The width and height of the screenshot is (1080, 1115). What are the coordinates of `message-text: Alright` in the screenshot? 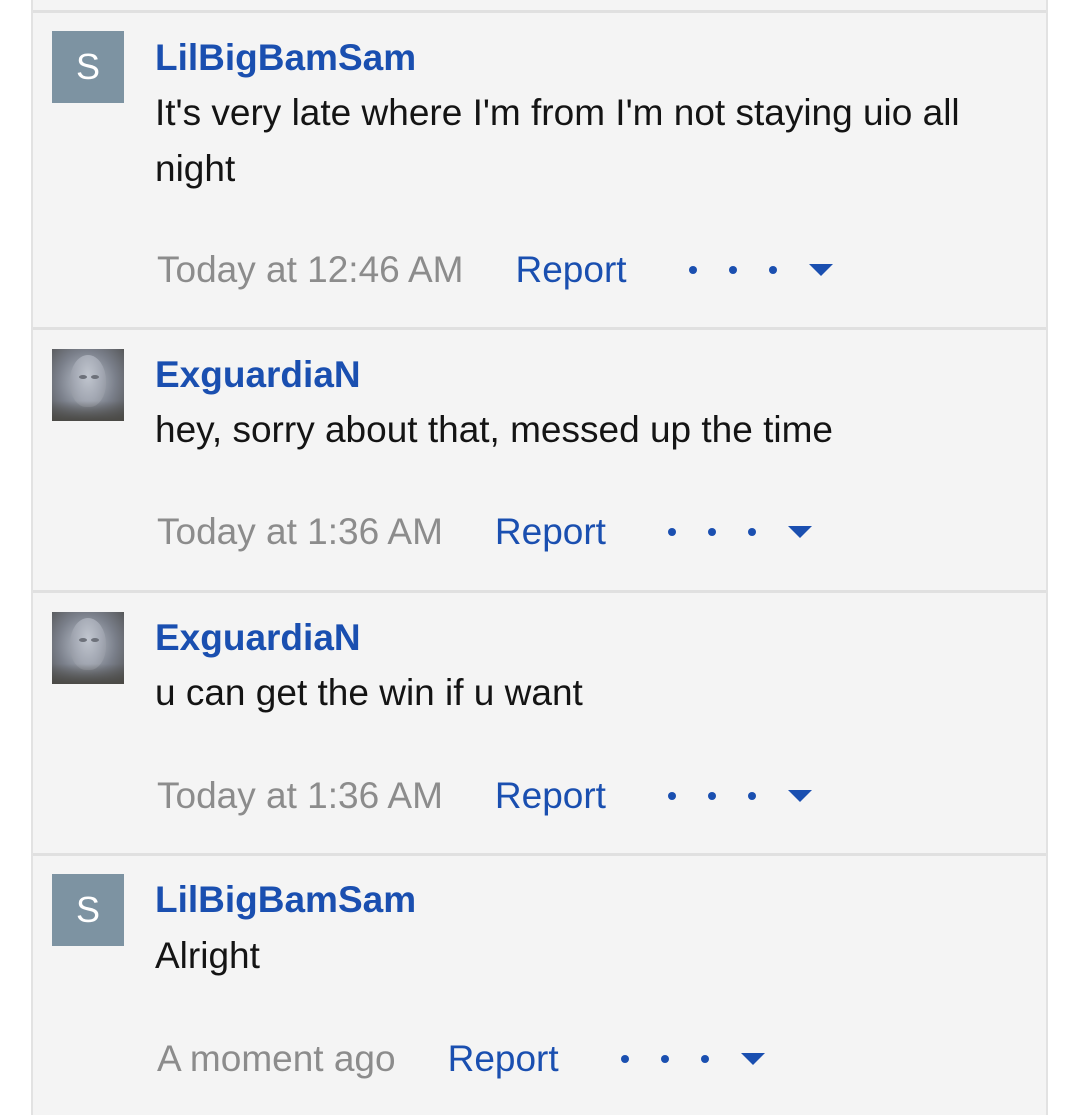 It's located at (207, 955).